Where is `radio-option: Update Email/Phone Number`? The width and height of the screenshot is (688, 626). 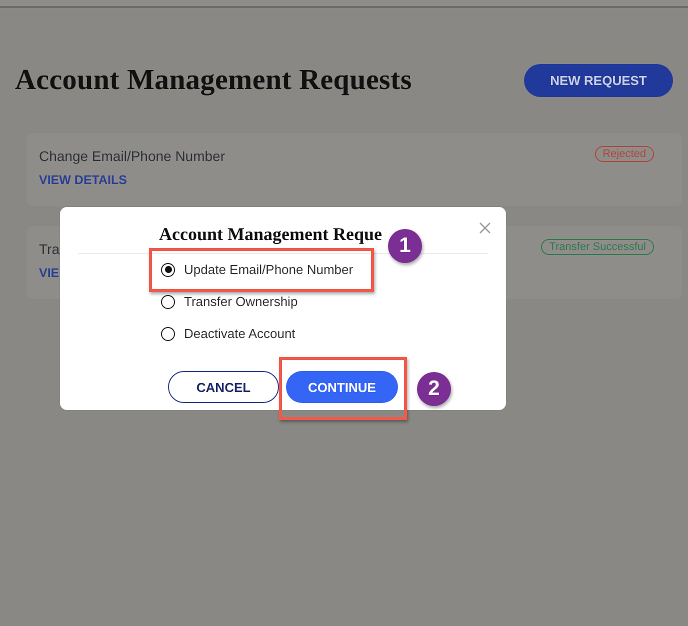 radio-option: Update Email/Phone Number is located at coordinates (257, 269).